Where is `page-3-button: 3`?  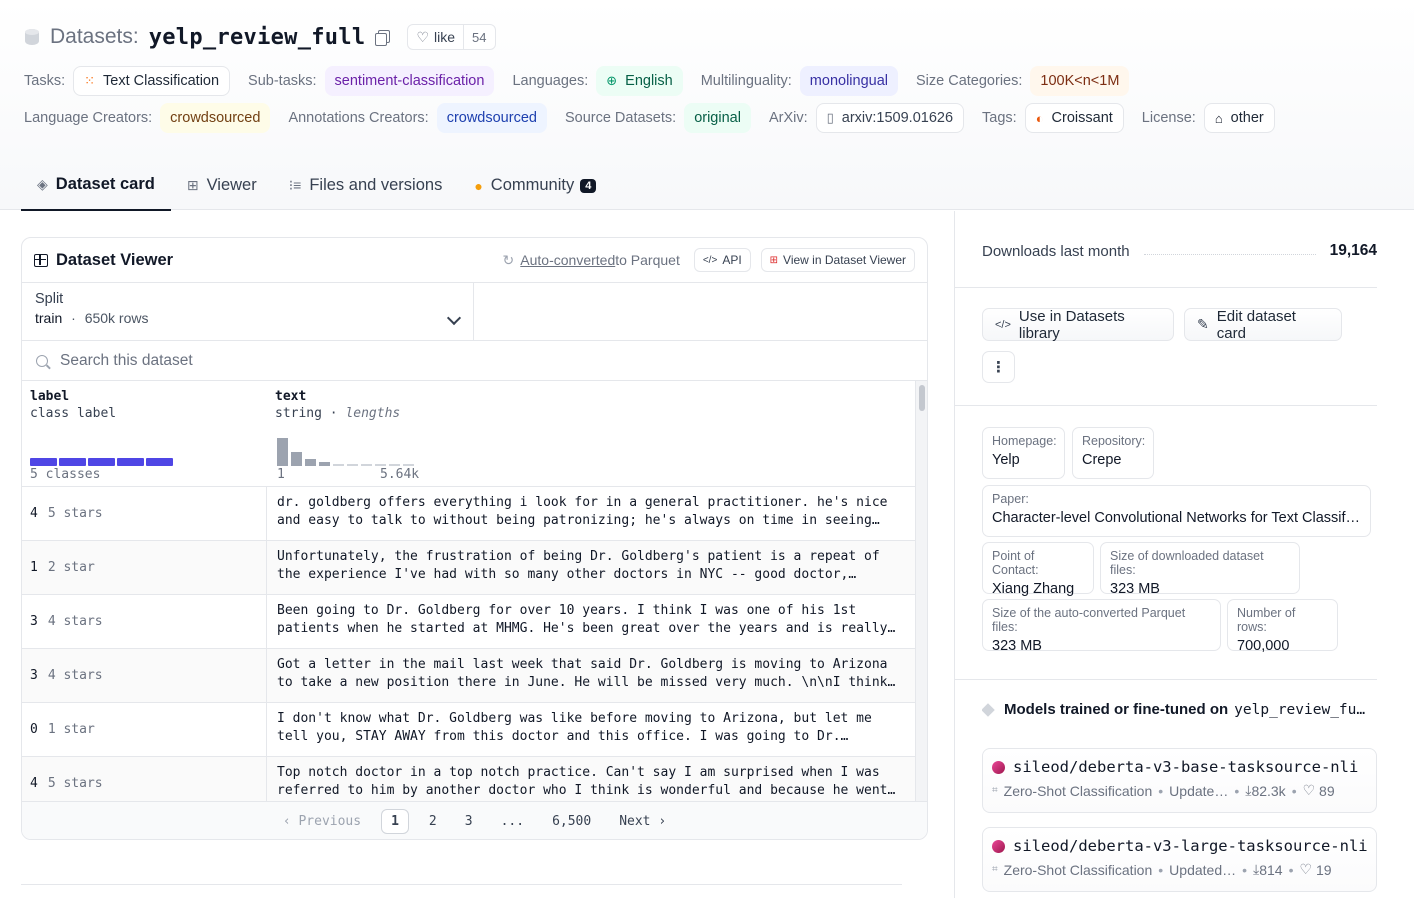 page-3-button: 3 is located at coordinates (469, 821).